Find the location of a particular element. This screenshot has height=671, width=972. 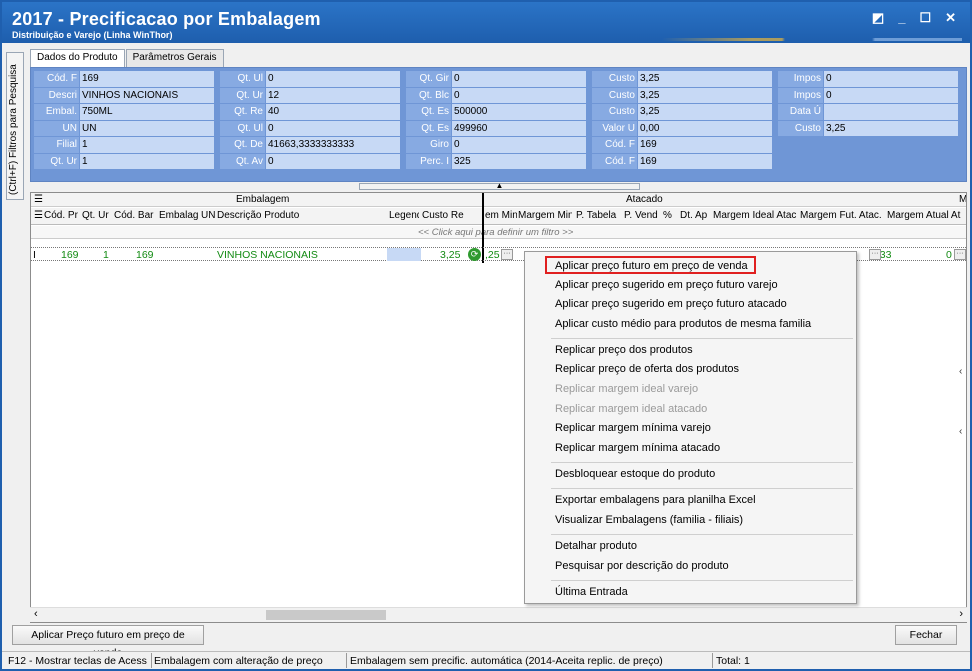

close-window-button: ✕ is located at coordinates (950, 18).